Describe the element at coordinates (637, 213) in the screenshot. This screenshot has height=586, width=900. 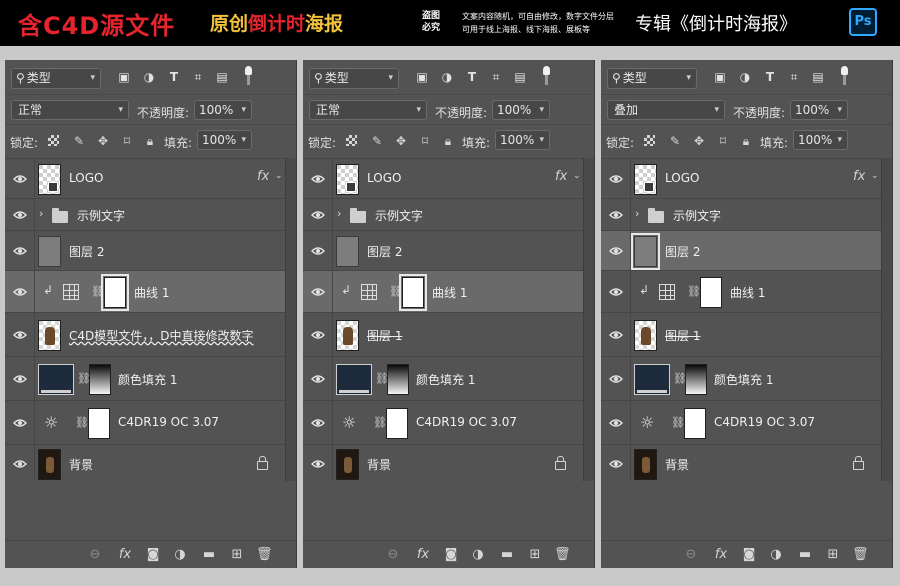
I see `chevron-right-icon: ›` at that location.